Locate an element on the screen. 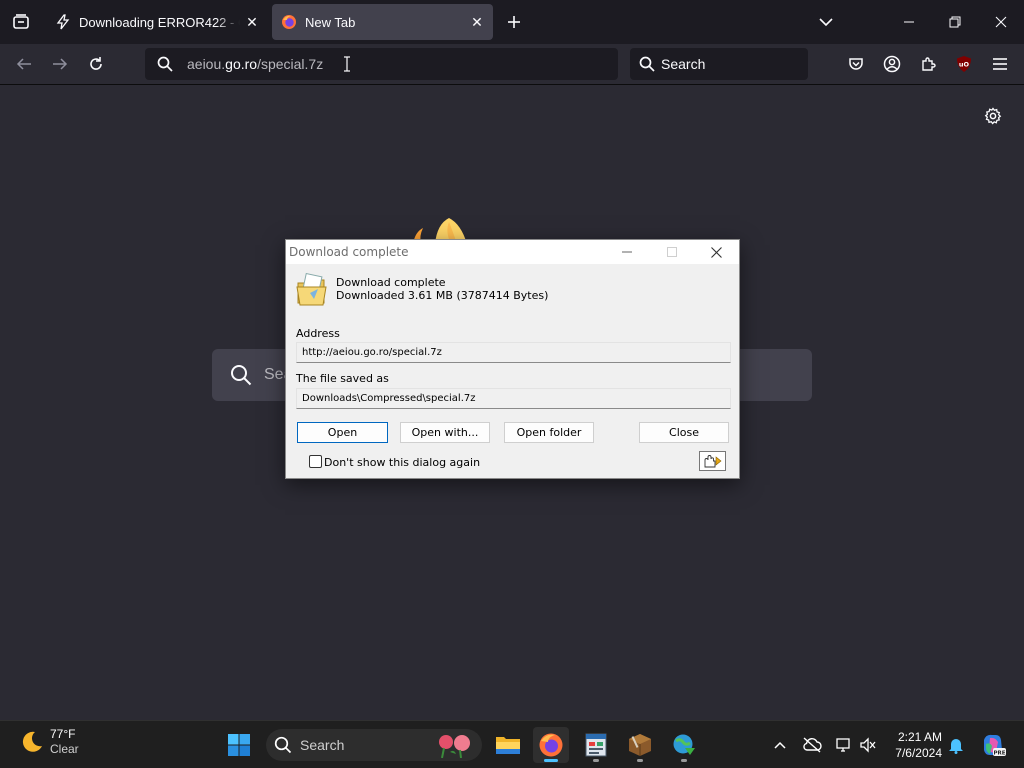 The image size is (1024, 768). dont-show-again-checkbox is located at coordinates (315, 461).